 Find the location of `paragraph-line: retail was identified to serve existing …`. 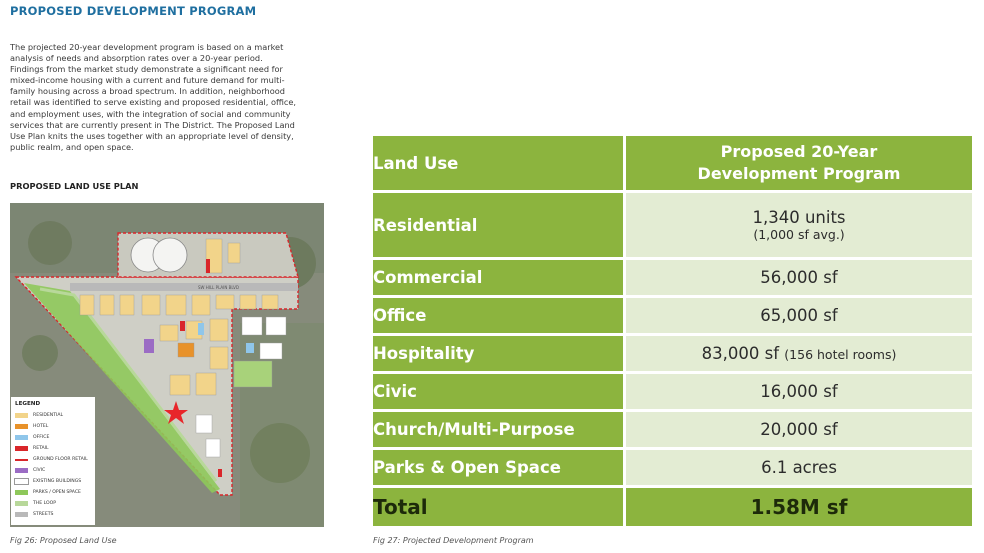

paragraph-line: retail was identified to serve existing … is located at coordinates (153, 102).